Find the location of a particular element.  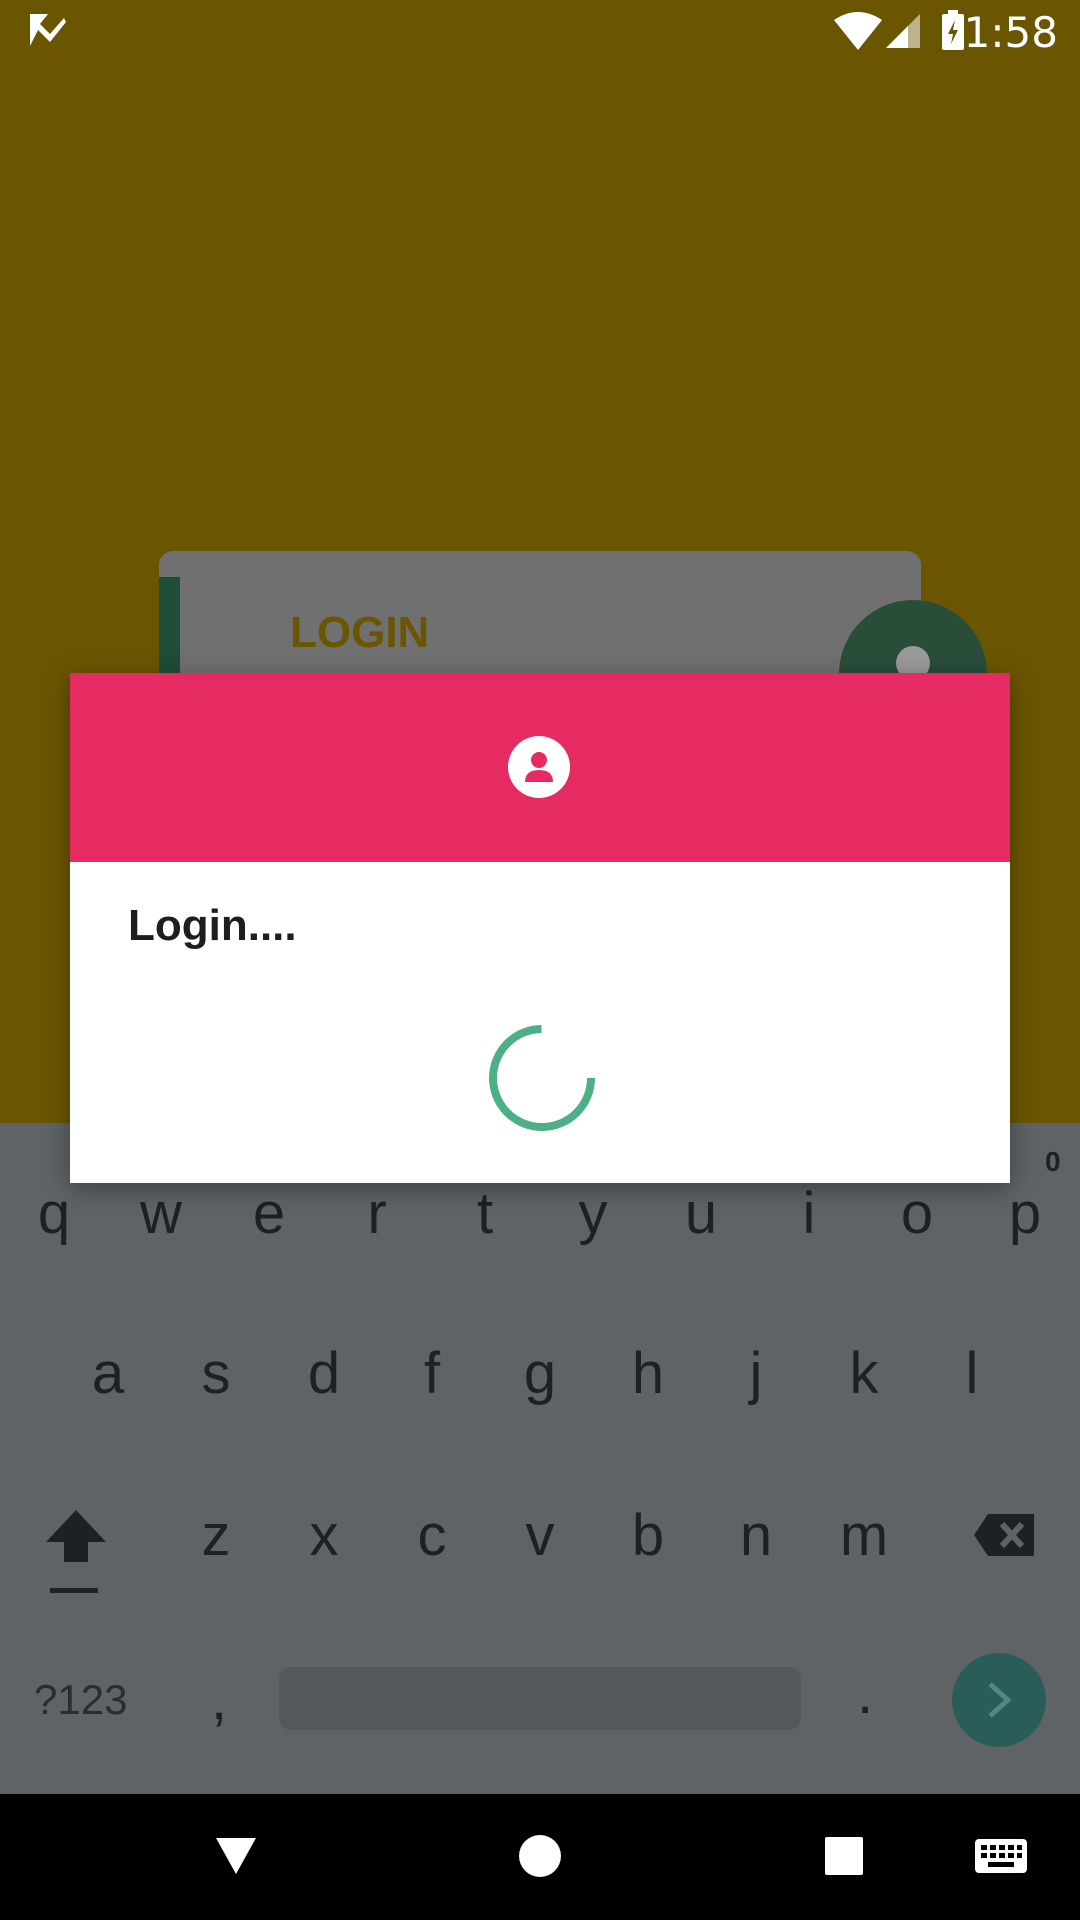

key-f: f is located at coordinates (432, 1373).